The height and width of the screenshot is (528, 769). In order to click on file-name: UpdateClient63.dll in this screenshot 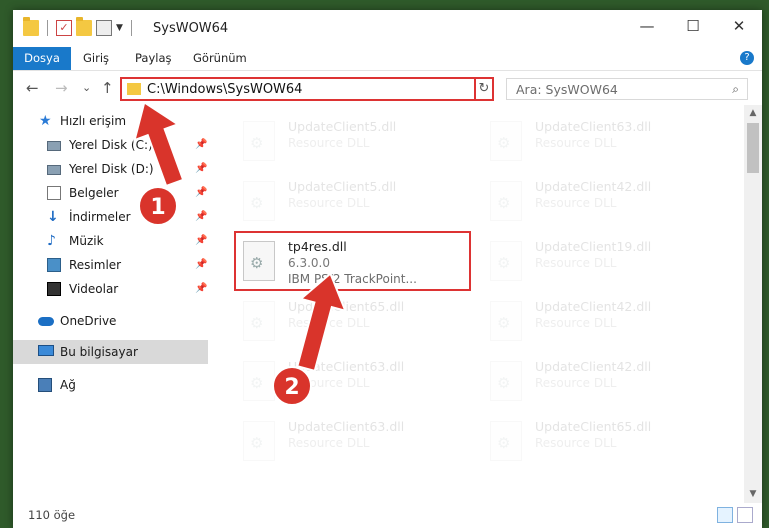, I will do `click(346, 426)`.